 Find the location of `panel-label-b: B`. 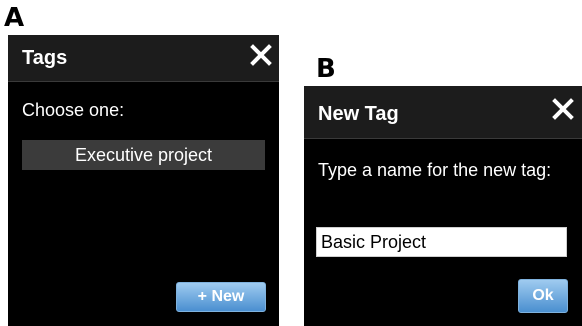

panel-label-b: B is located at coordinates (326, 69).